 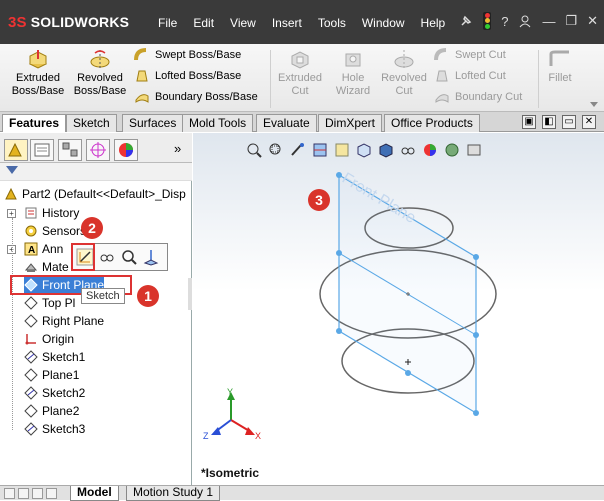 I want to click on filter-bar, so click(x=96, y=172).